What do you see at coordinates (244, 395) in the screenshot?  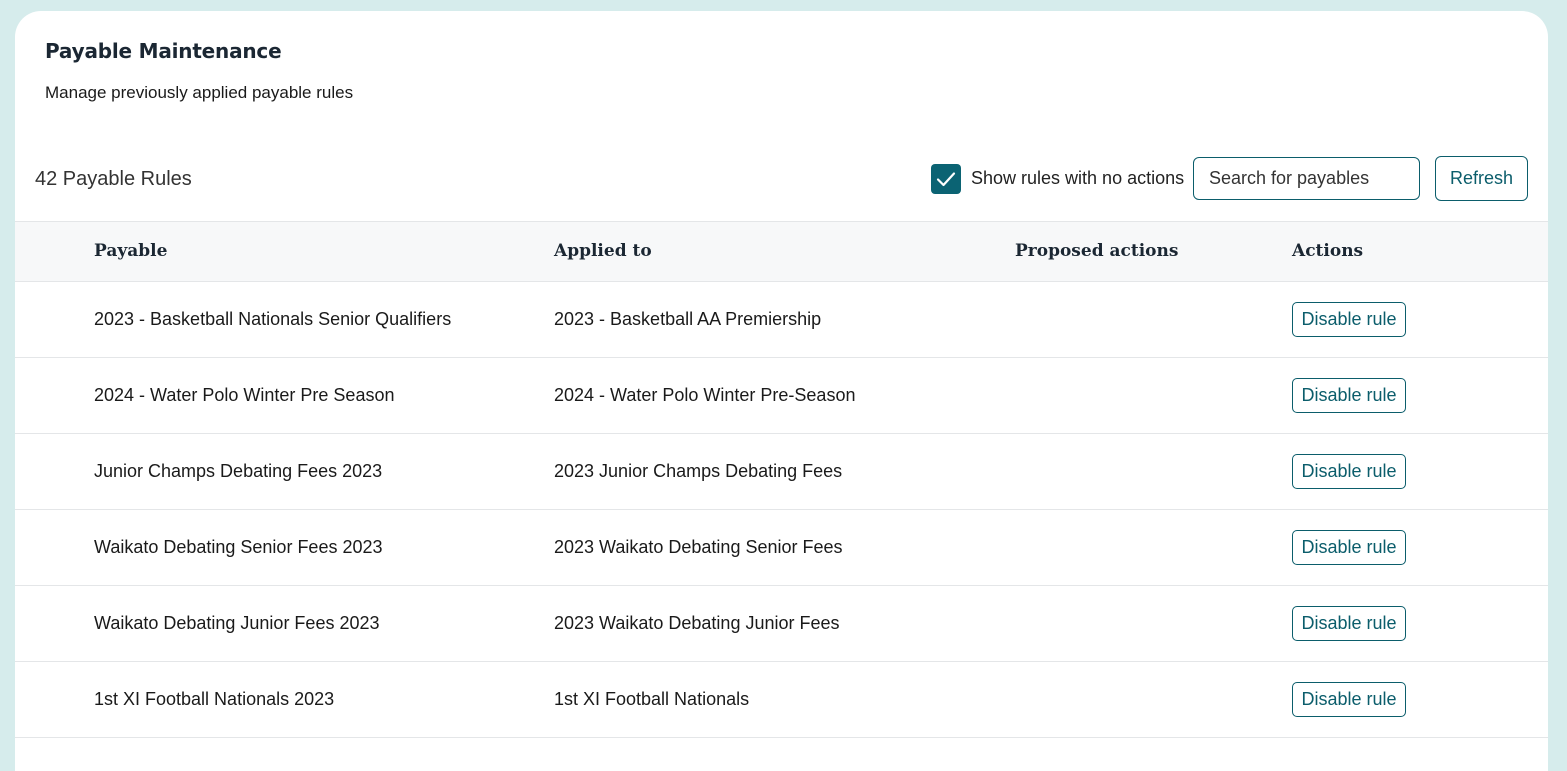 I see `payable-cell: 2024 - Water Polo Winter Pre Season` at bounding box center [244, 395].